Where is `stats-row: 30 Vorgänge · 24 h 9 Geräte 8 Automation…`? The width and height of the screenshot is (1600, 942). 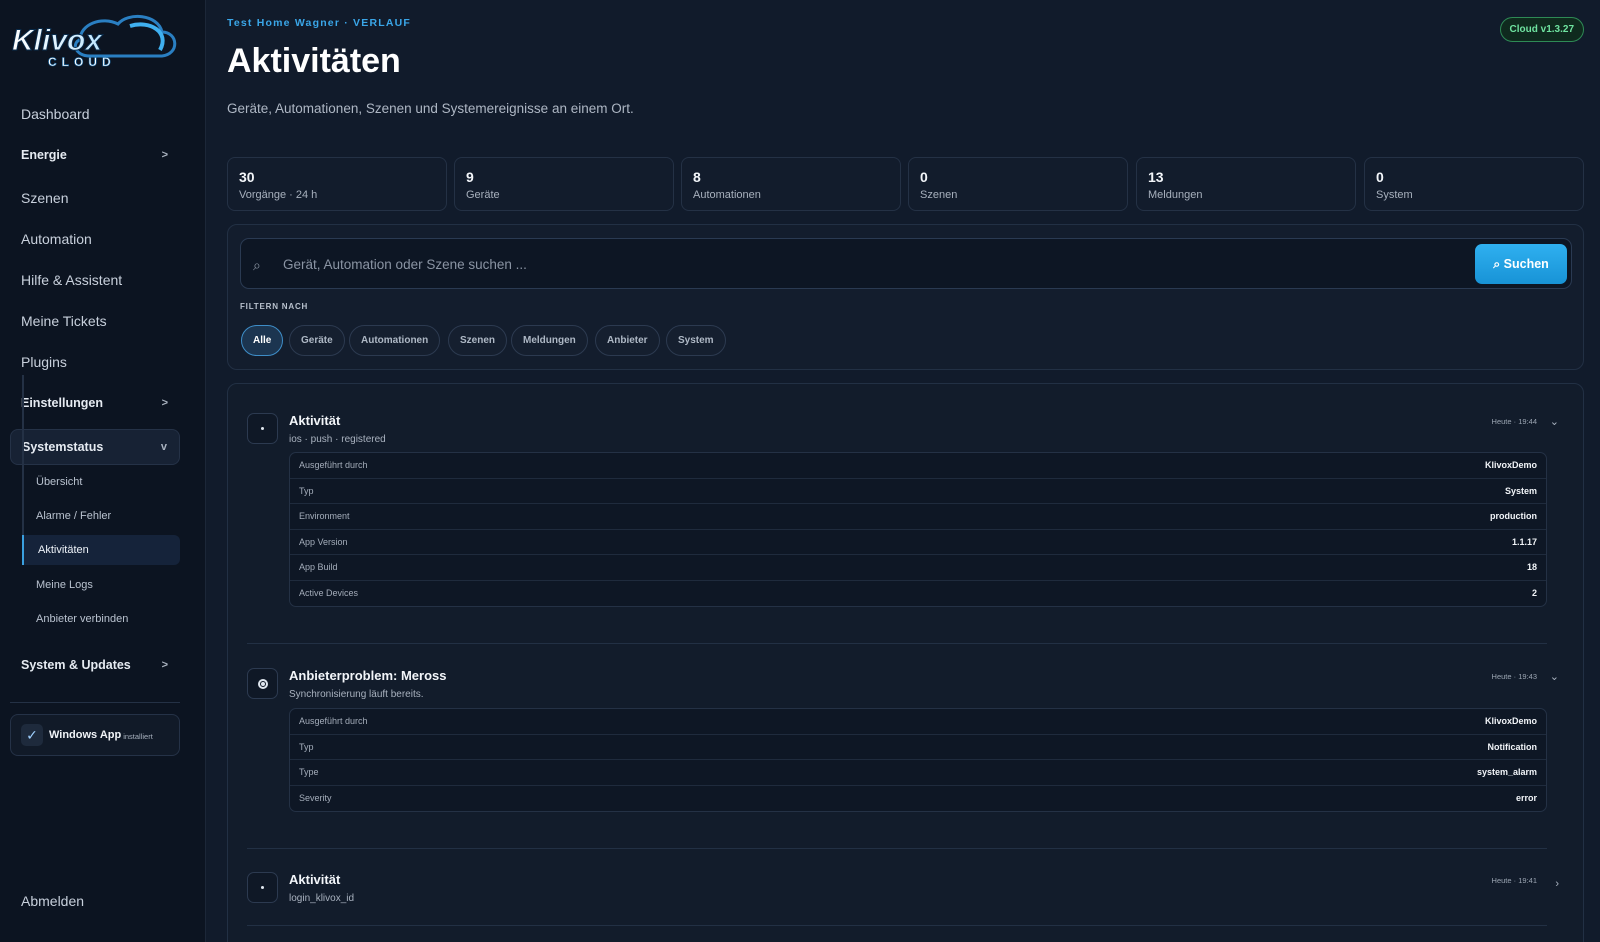
stats-row: 30 Vorgänge · 24 h 9 Geräte 8 Automation… is located at coordinates (905, 184).